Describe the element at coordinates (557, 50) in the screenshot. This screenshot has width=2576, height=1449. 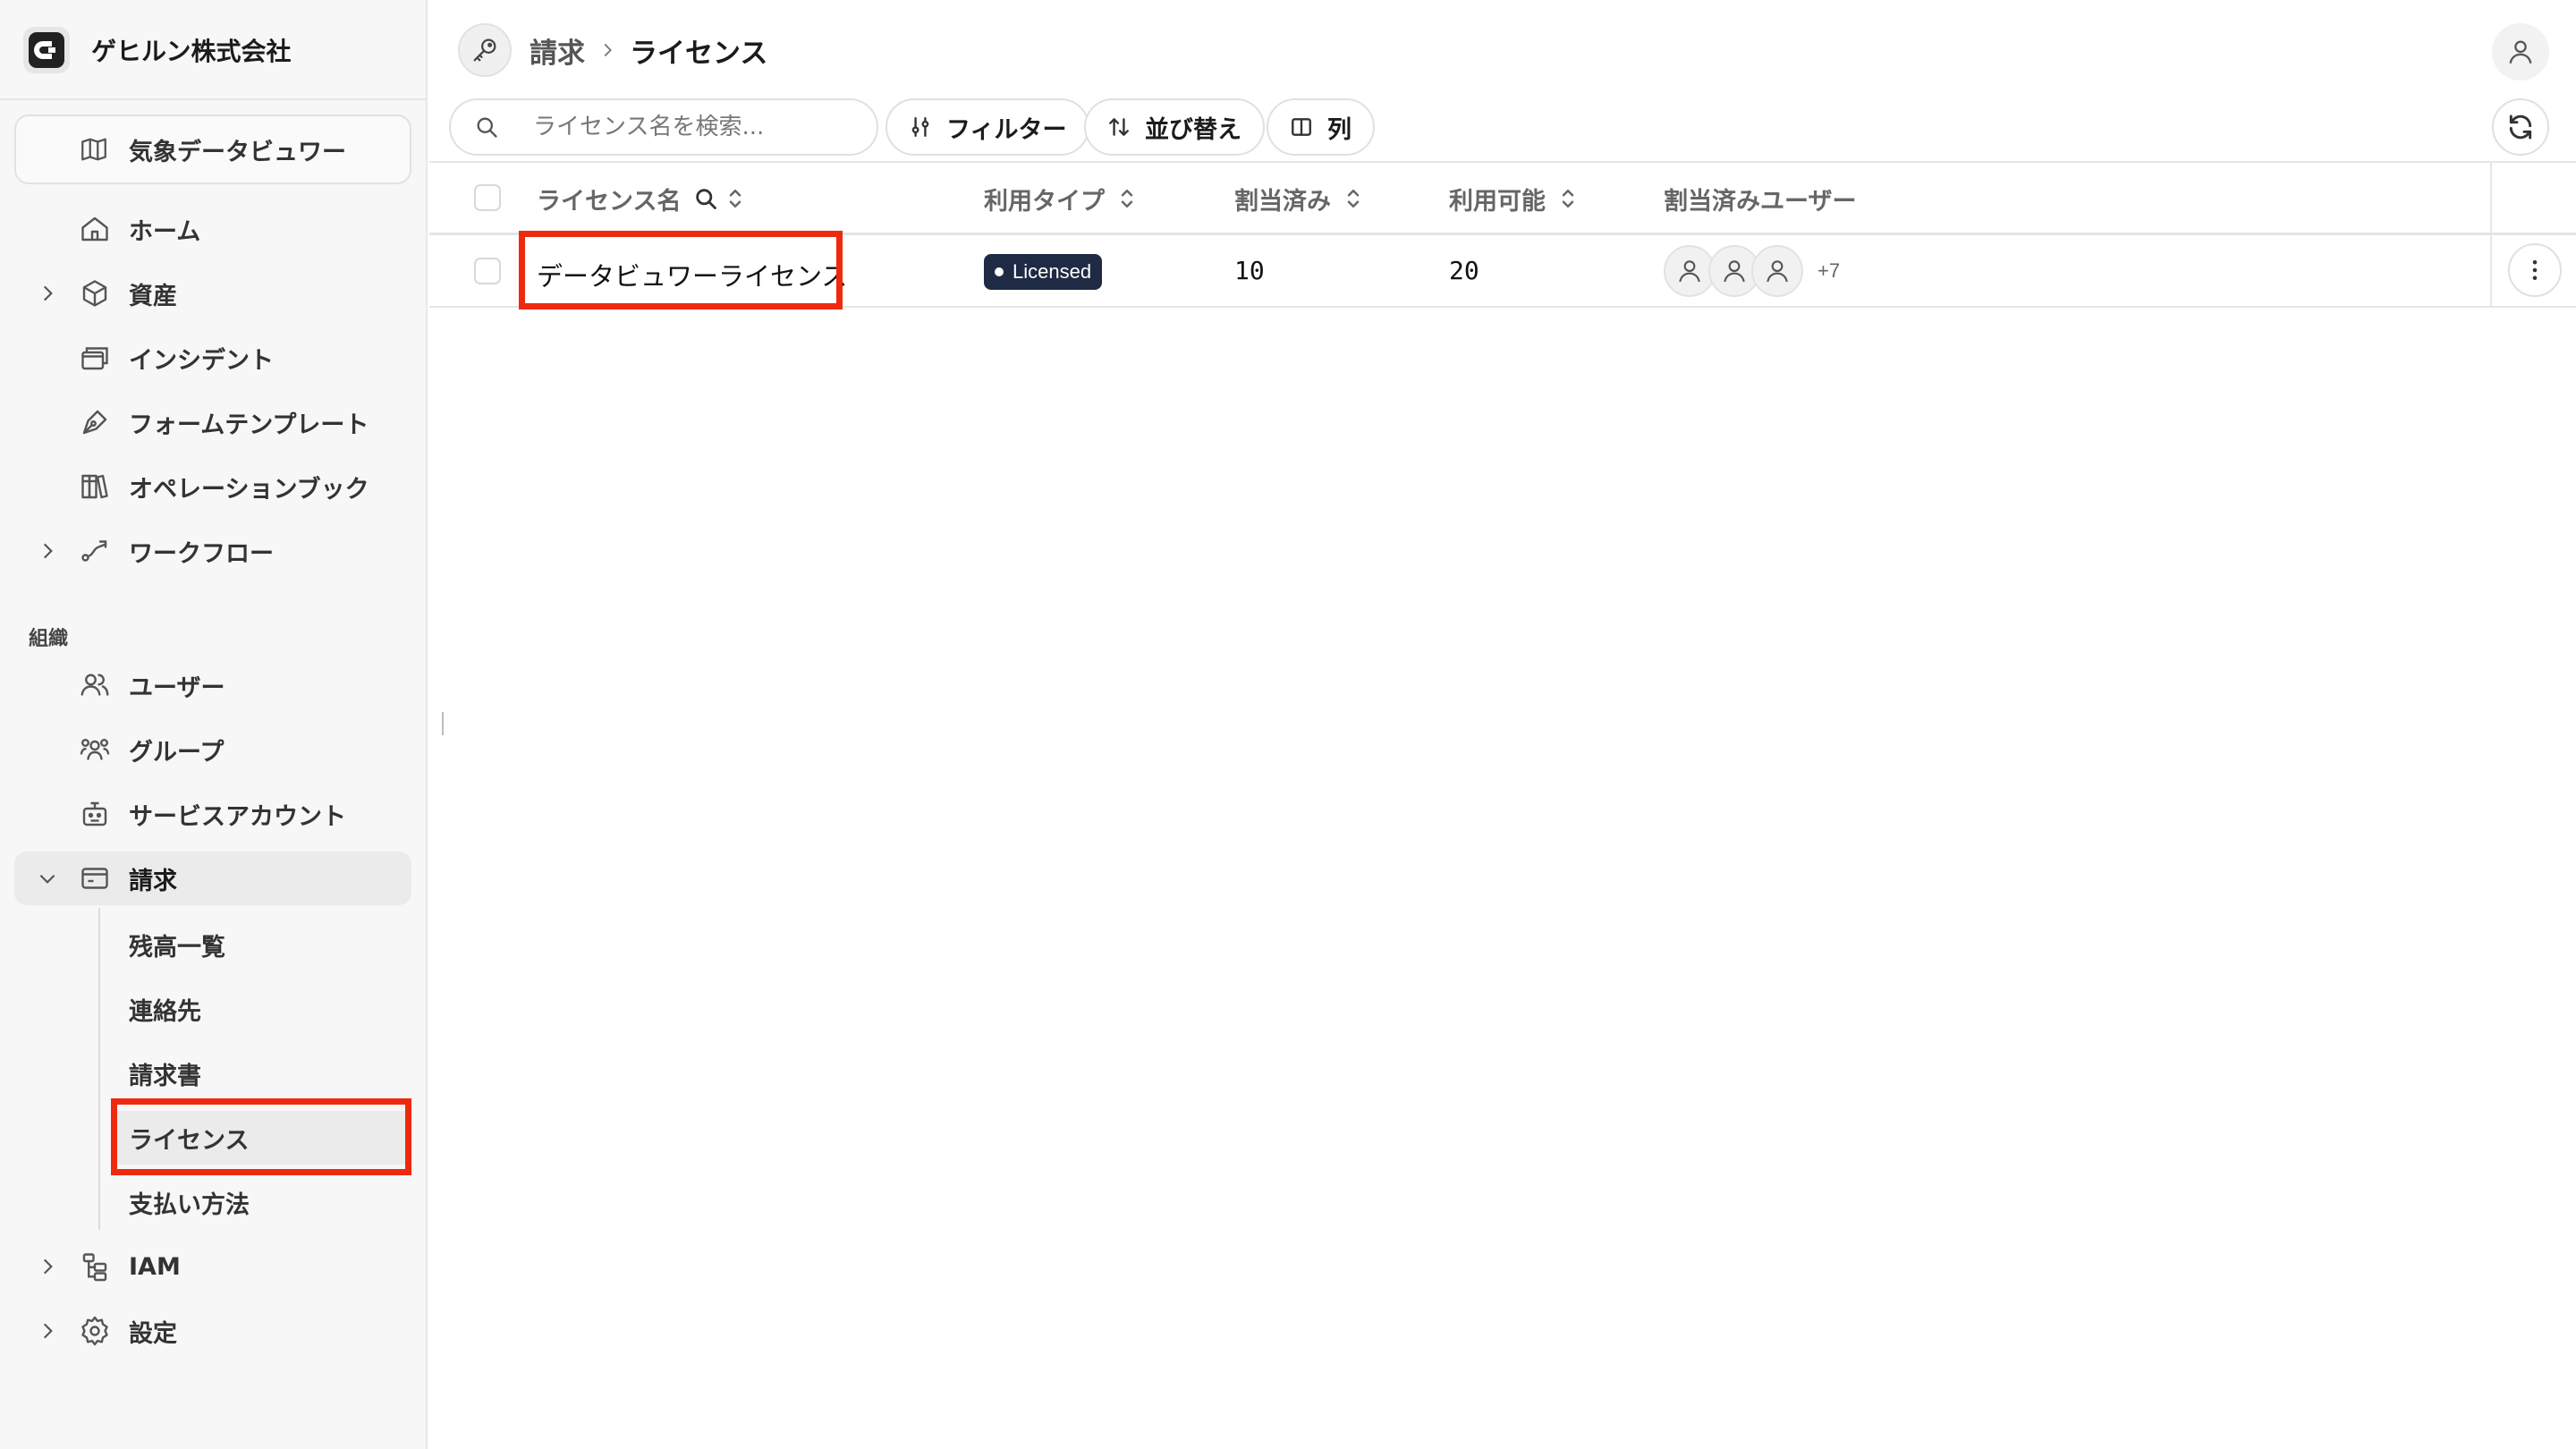
I see `breadcrumb-parent-link: 請求` at that location.